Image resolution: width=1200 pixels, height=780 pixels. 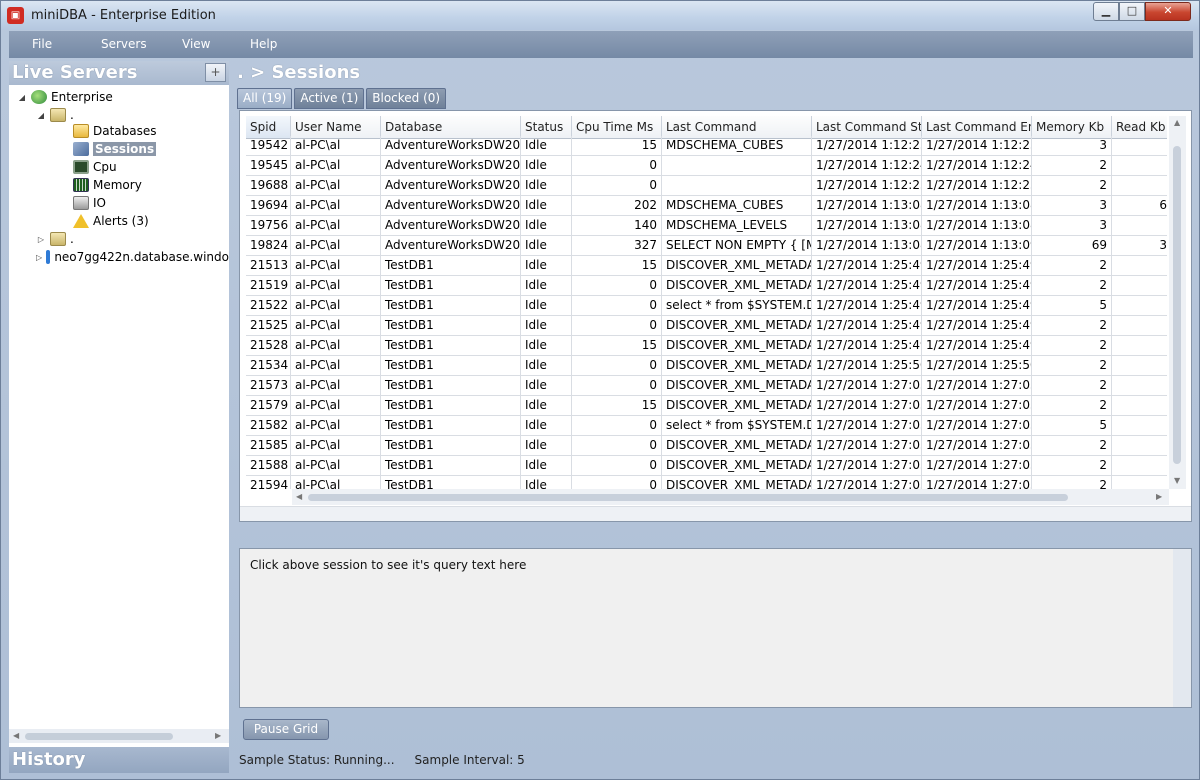 What do you see at coordinates (55, 239) in the screenshot?
I see `tree-item-server-2: ▷ .` at bounding box center [55, 239].